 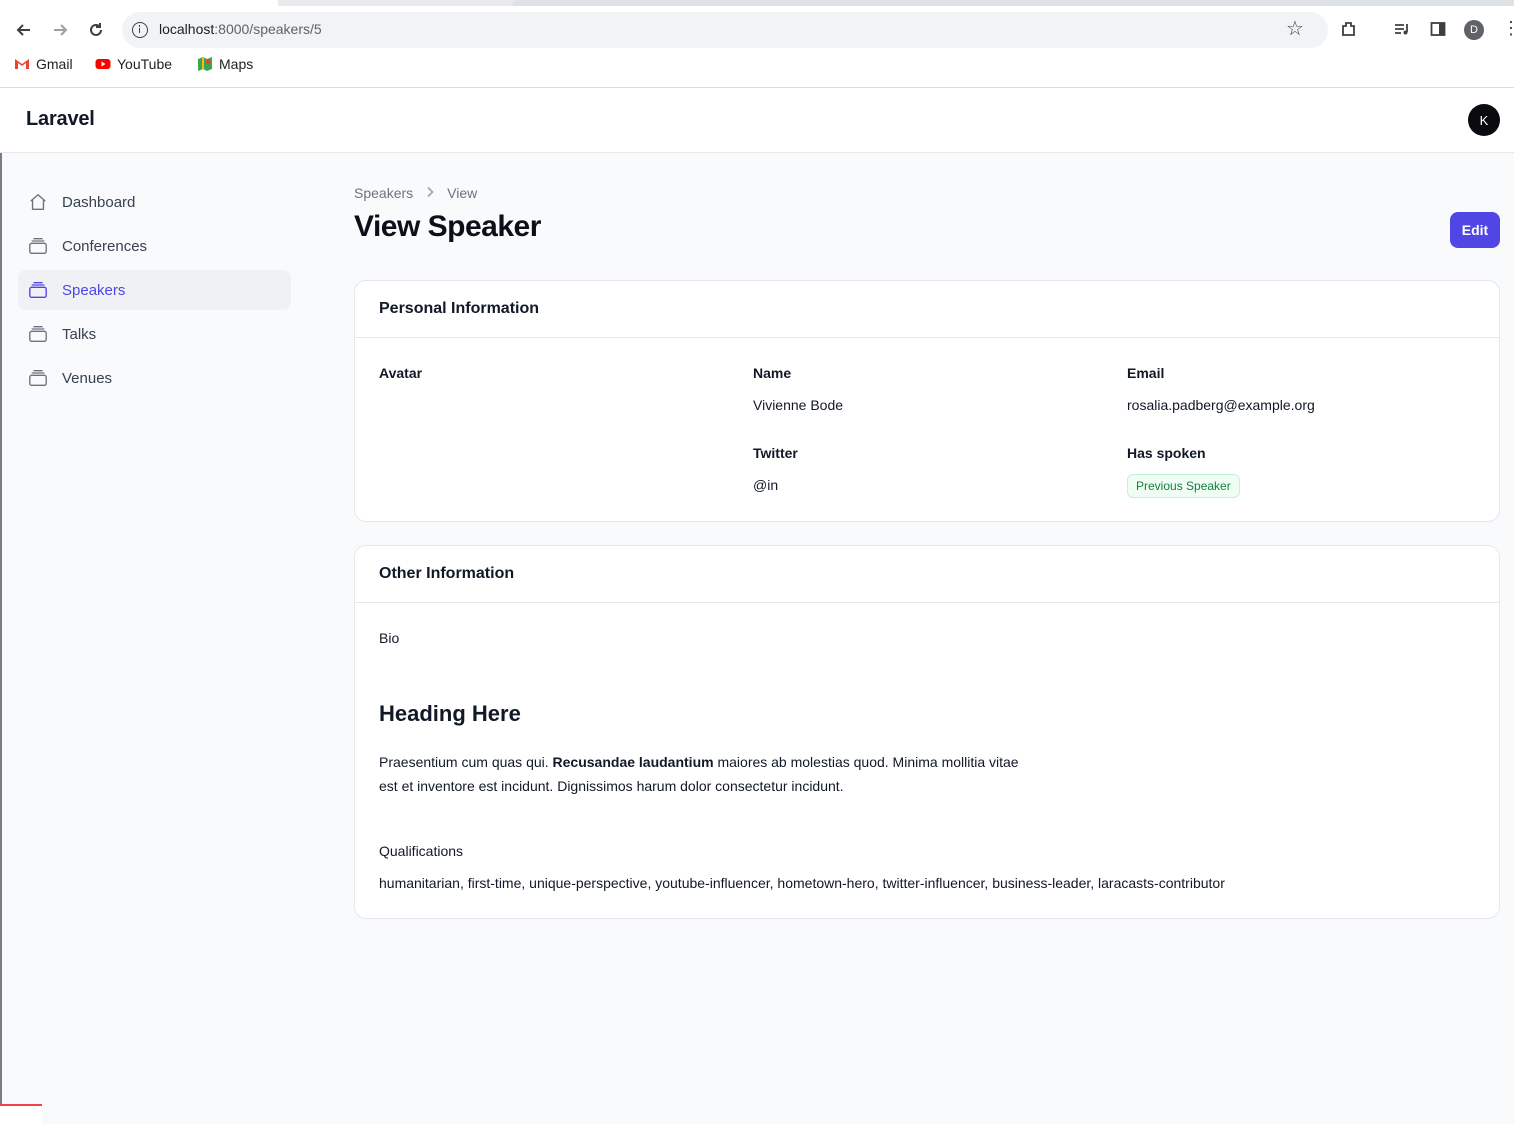 I want to click on tab-strip, so click(x=757, y=3).